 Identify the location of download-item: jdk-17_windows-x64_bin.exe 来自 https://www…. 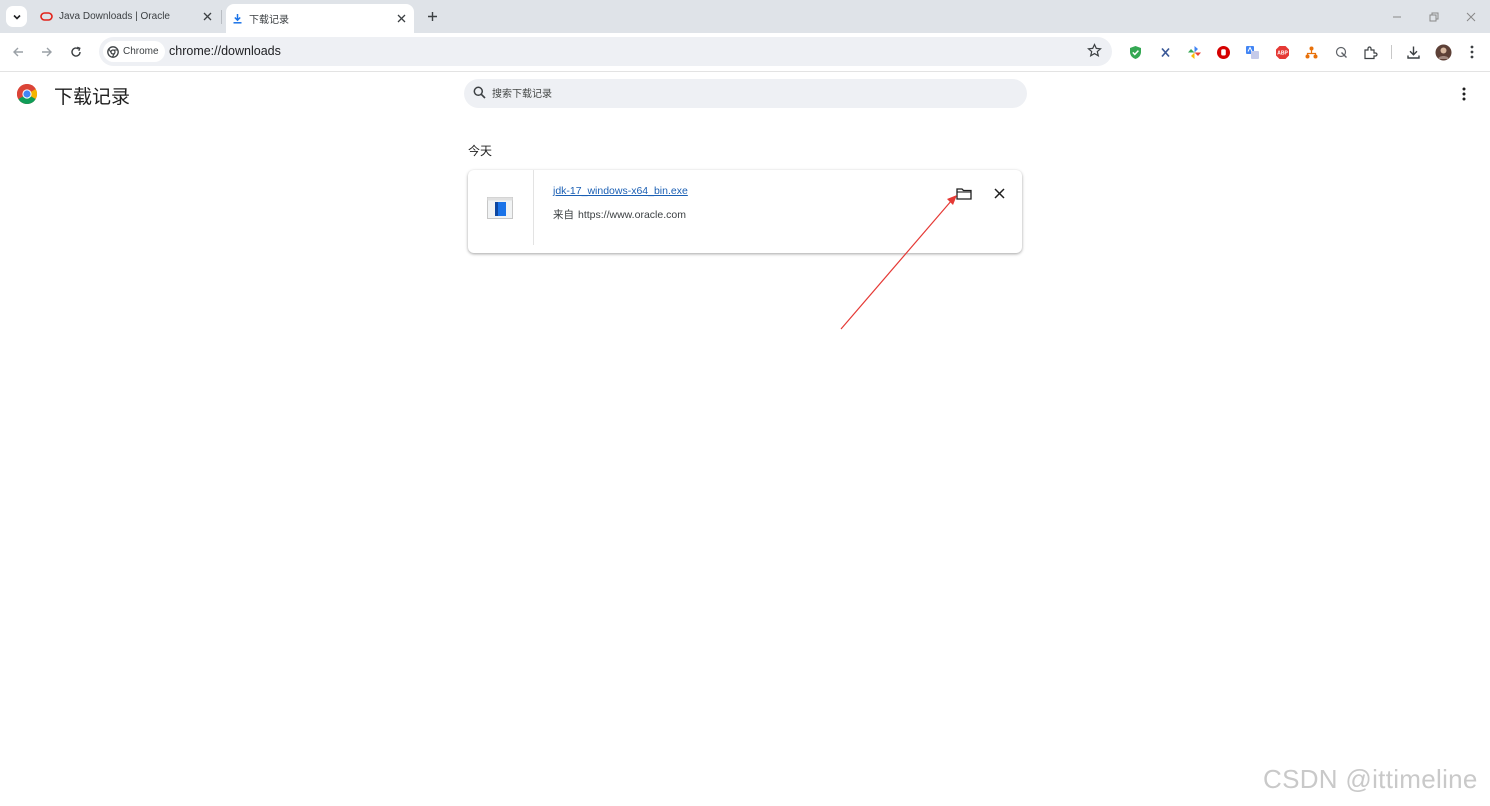
(745, 211).